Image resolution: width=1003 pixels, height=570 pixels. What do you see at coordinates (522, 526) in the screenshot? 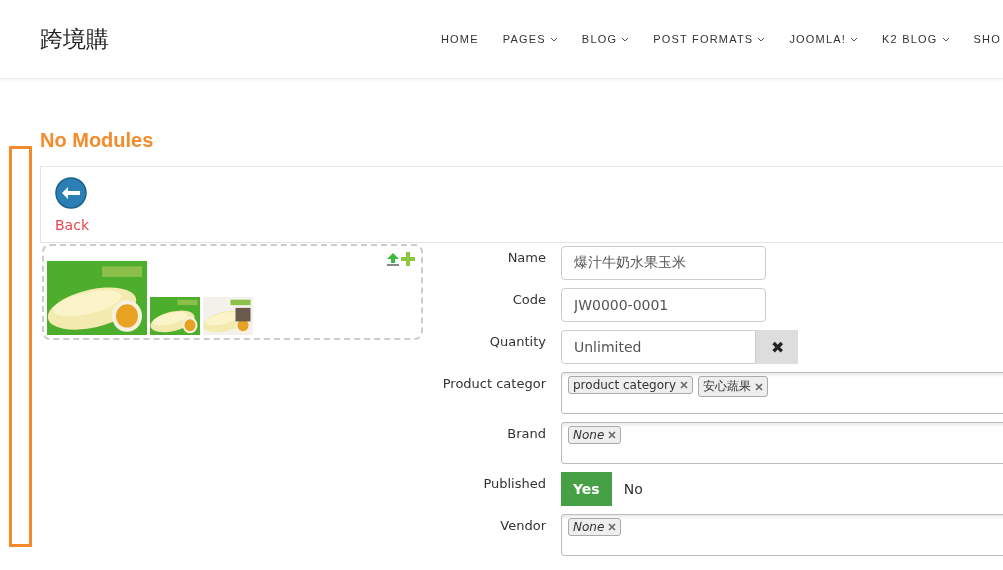
I see `field-label: Vendor` at bounding box center [522, 526].